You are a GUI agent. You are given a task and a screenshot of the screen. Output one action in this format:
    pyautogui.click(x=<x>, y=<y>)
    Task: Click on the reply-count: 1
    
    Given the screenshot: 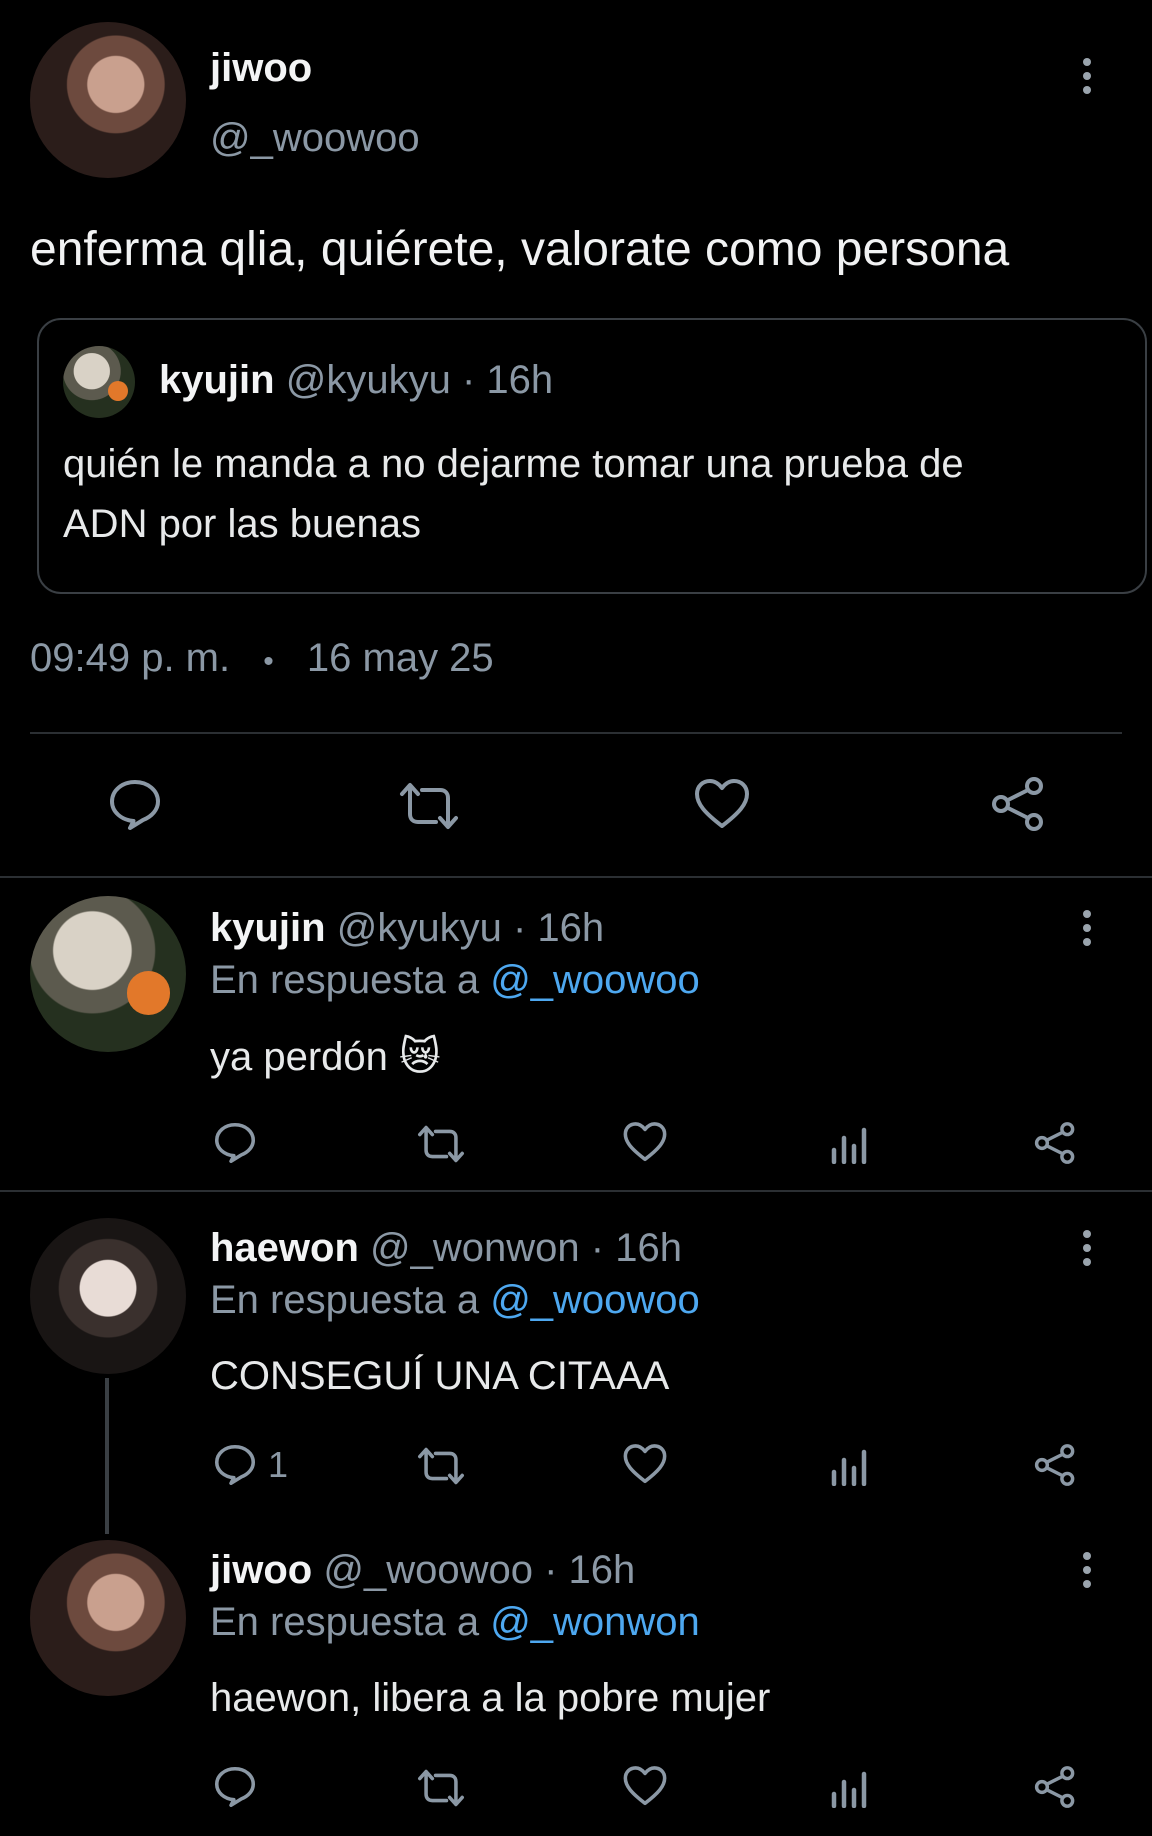 What is the action you would take?
    pyautogui.click(x=278, y=1464)
    